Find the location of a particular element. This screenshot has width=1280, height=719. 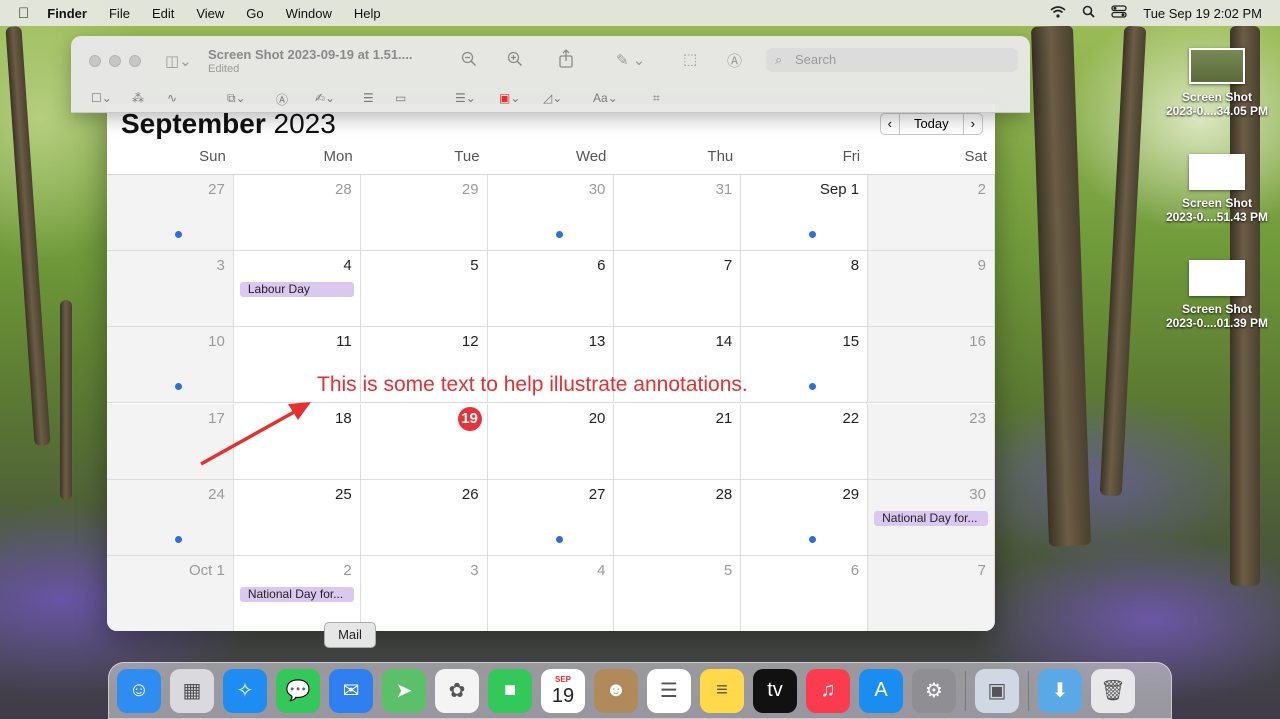

preview-icon: ▣ is located at coordinates (997, 690).